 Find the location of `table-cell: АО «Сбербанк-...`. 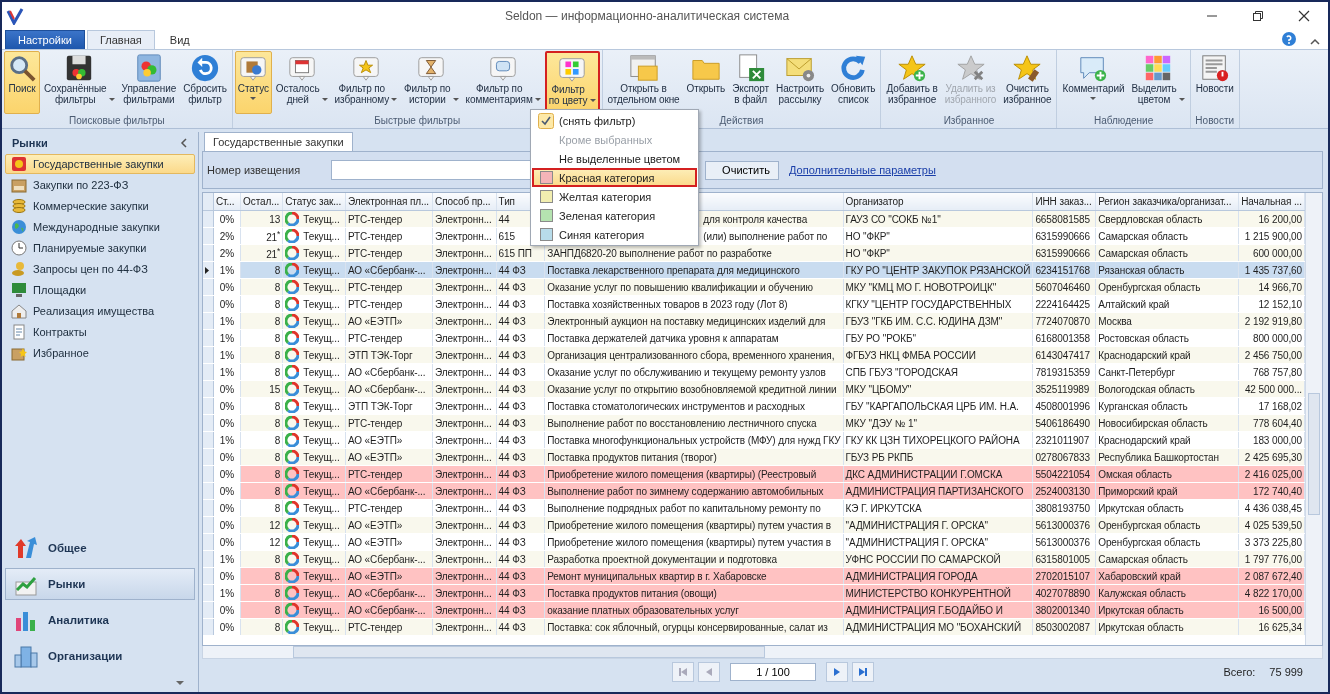

table-cell: АО «Сбербанк-... is located at coordinates (389, 491).